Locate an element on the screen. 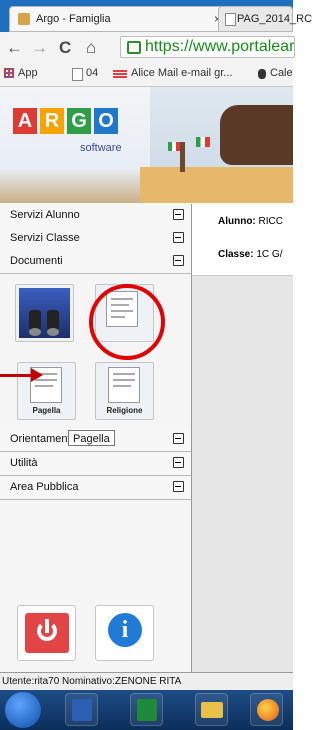 The height and width of the screenshot is (730, 320). apps-grid-icon is located at coordinates (9, 73).